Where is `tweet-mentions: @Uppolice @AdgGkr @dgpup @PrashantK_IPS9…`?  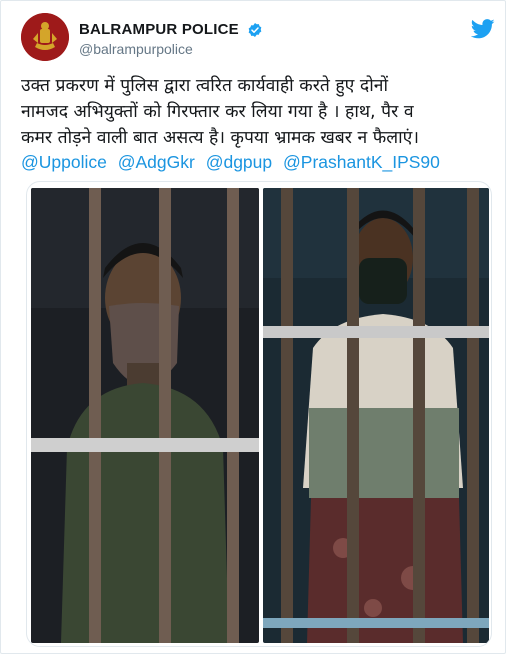
tweet-mentions: @Uppolice @AdgGkr @dgpup @PrashantK_IPS9… is located at coordinates (256, 162).